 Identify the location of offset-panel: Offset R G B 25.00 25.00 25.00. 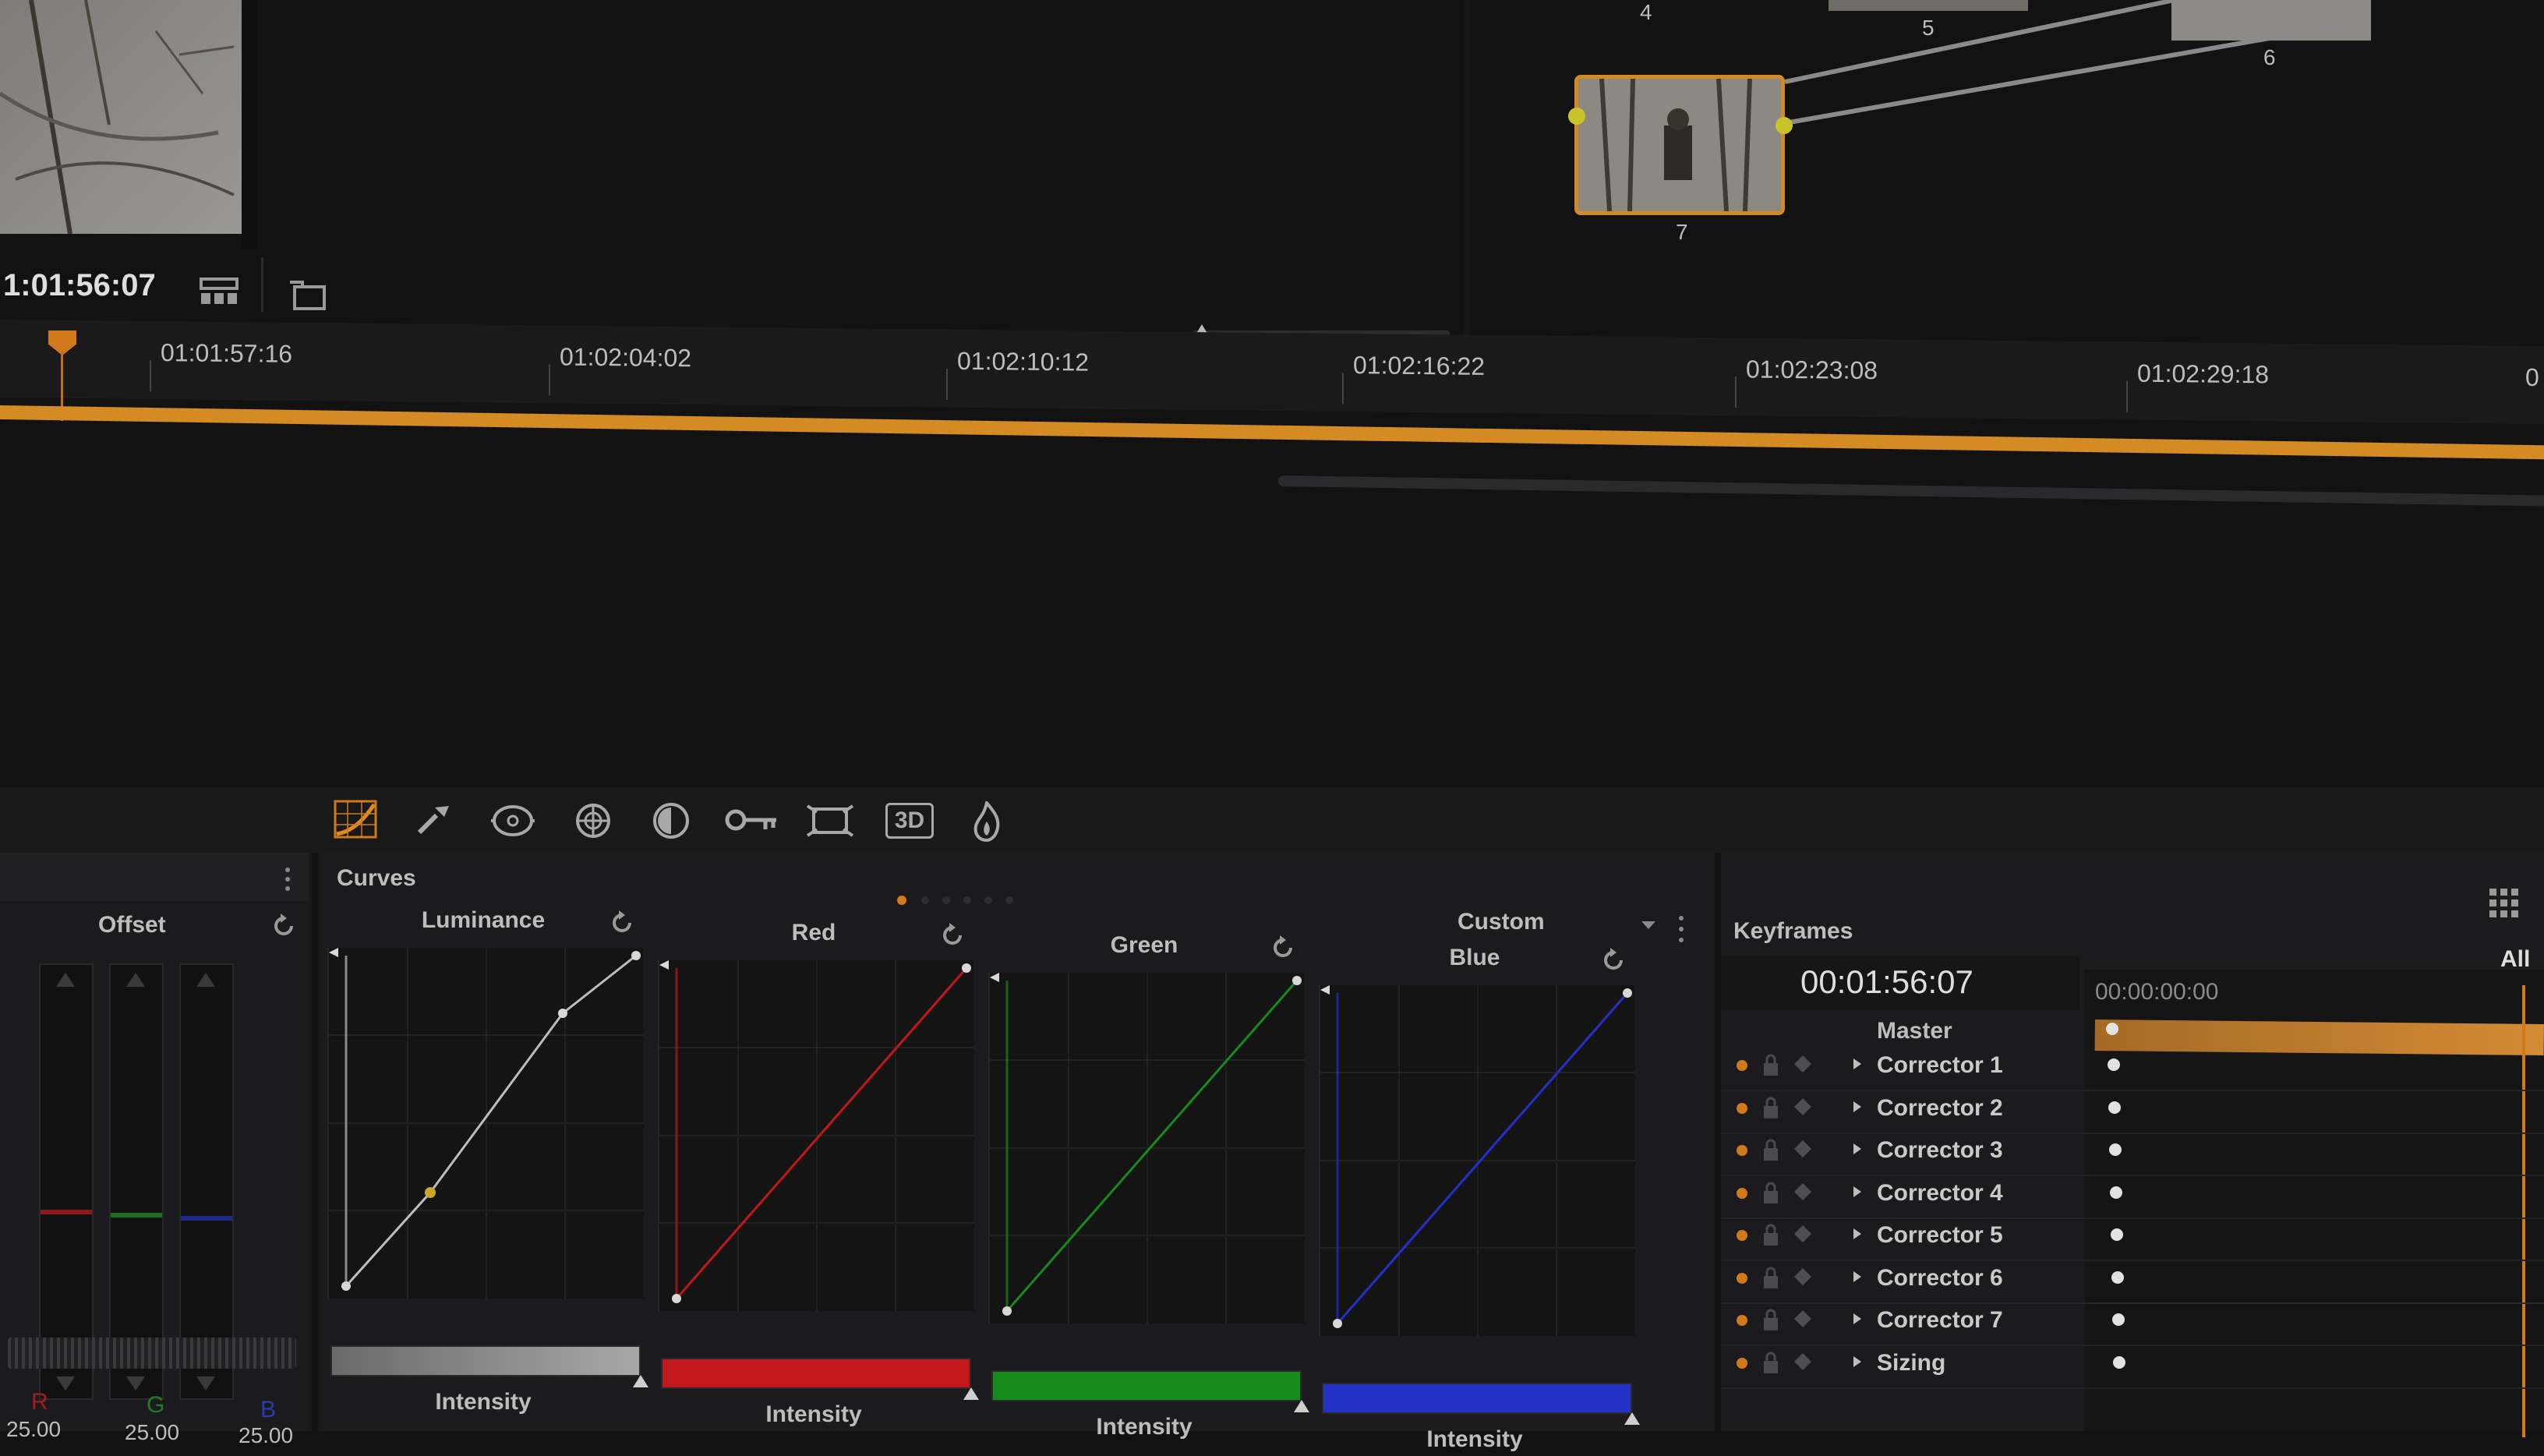
(154, 1150).